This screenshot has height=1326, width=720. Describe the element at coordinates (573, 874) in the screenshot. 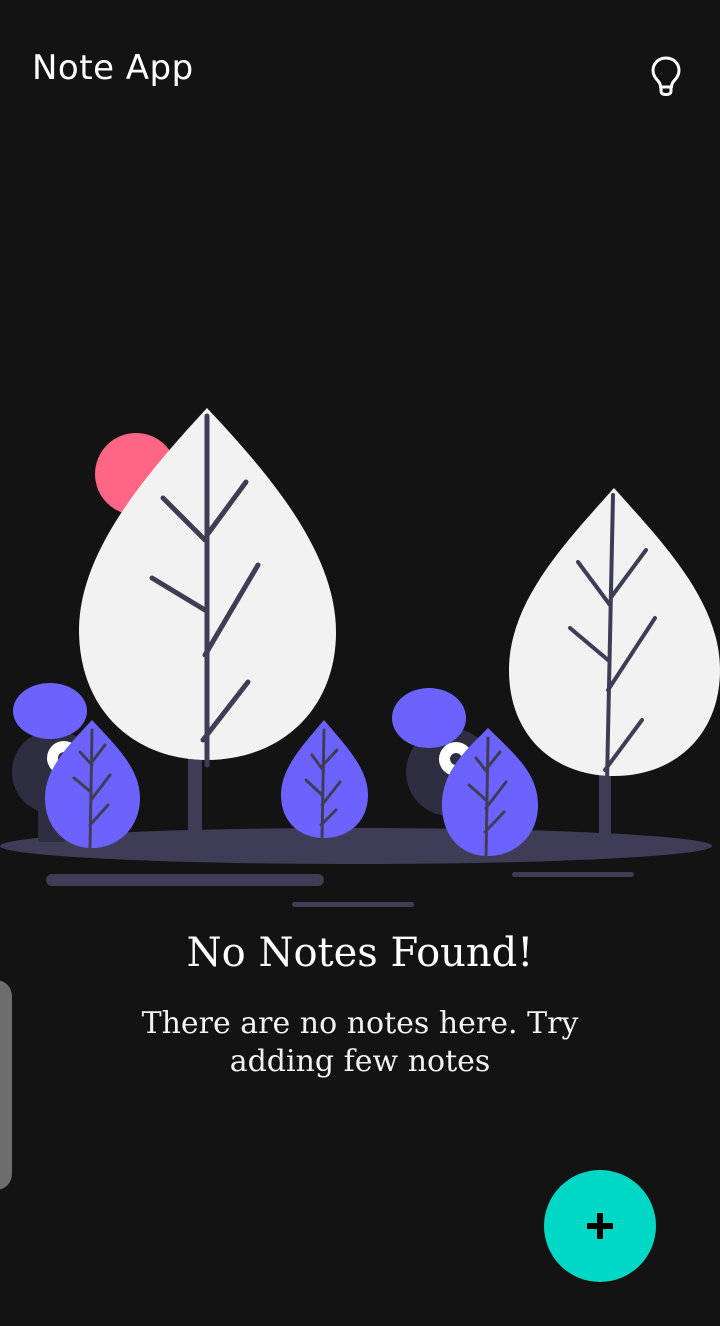

I see `ground-line-right` at that location.